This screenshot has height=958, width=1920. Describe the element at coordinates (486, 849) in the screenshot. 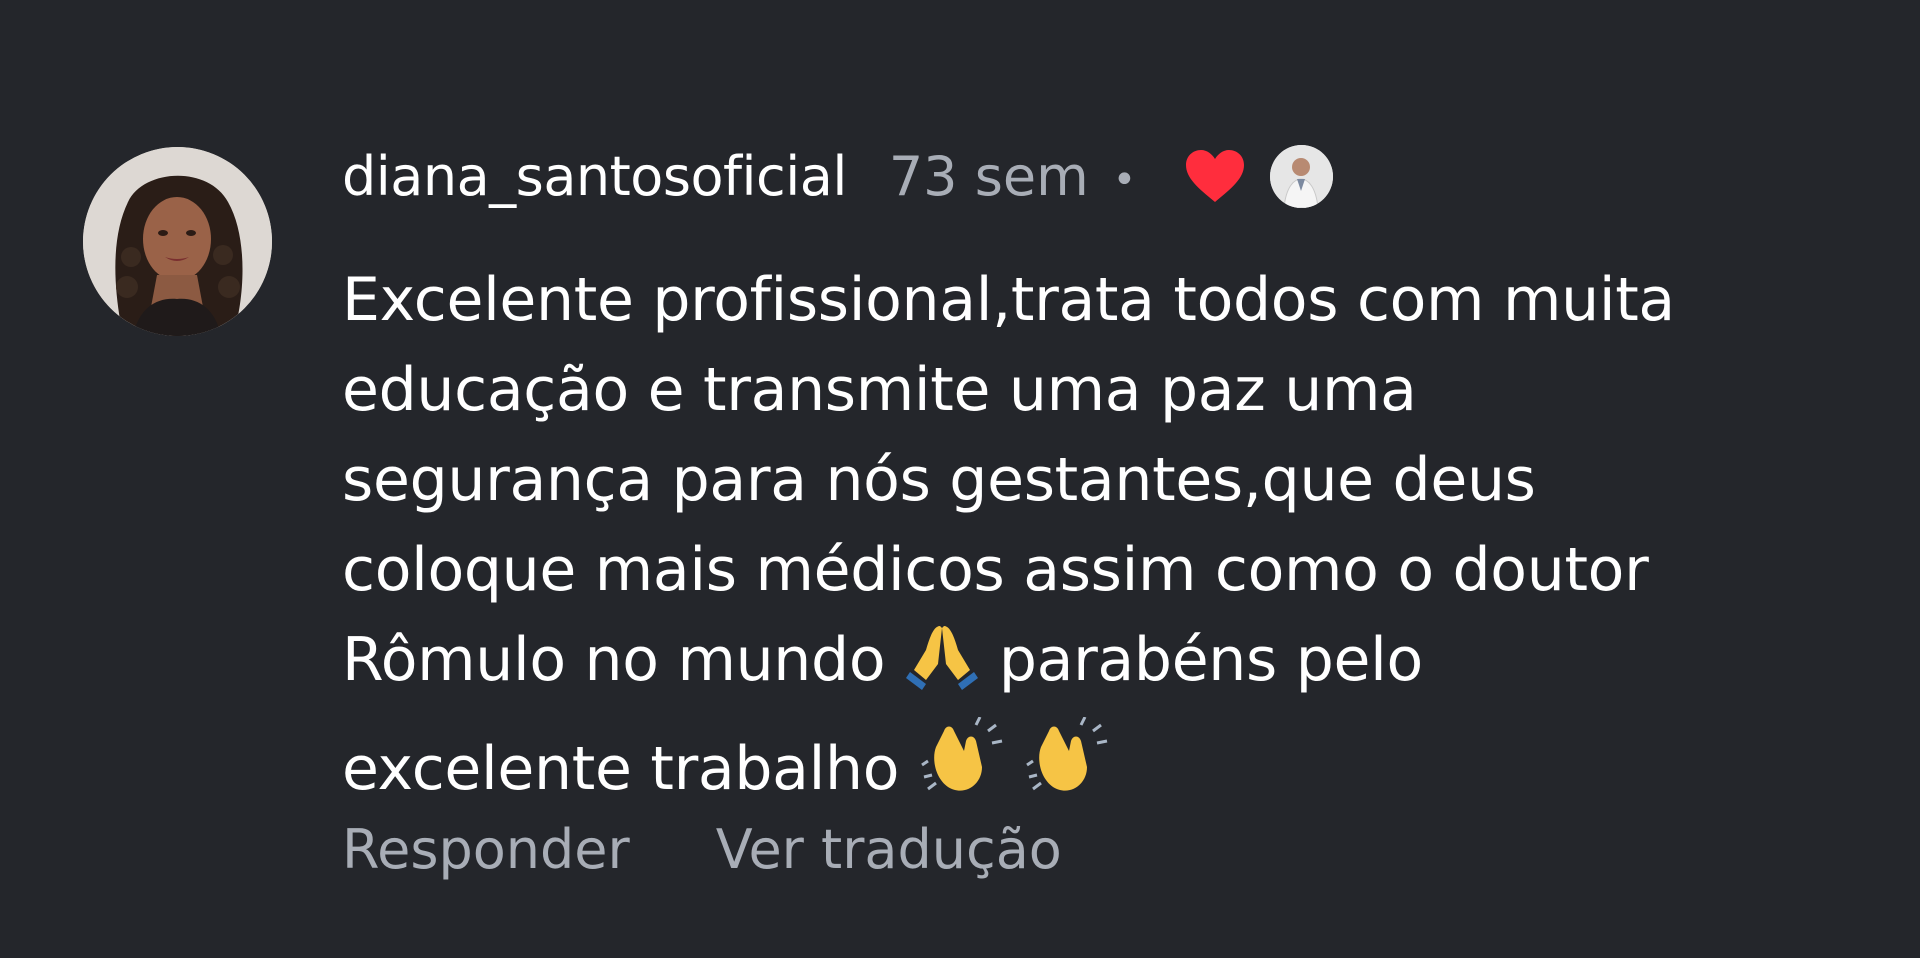

I see `reply-button: Responder` at that location.